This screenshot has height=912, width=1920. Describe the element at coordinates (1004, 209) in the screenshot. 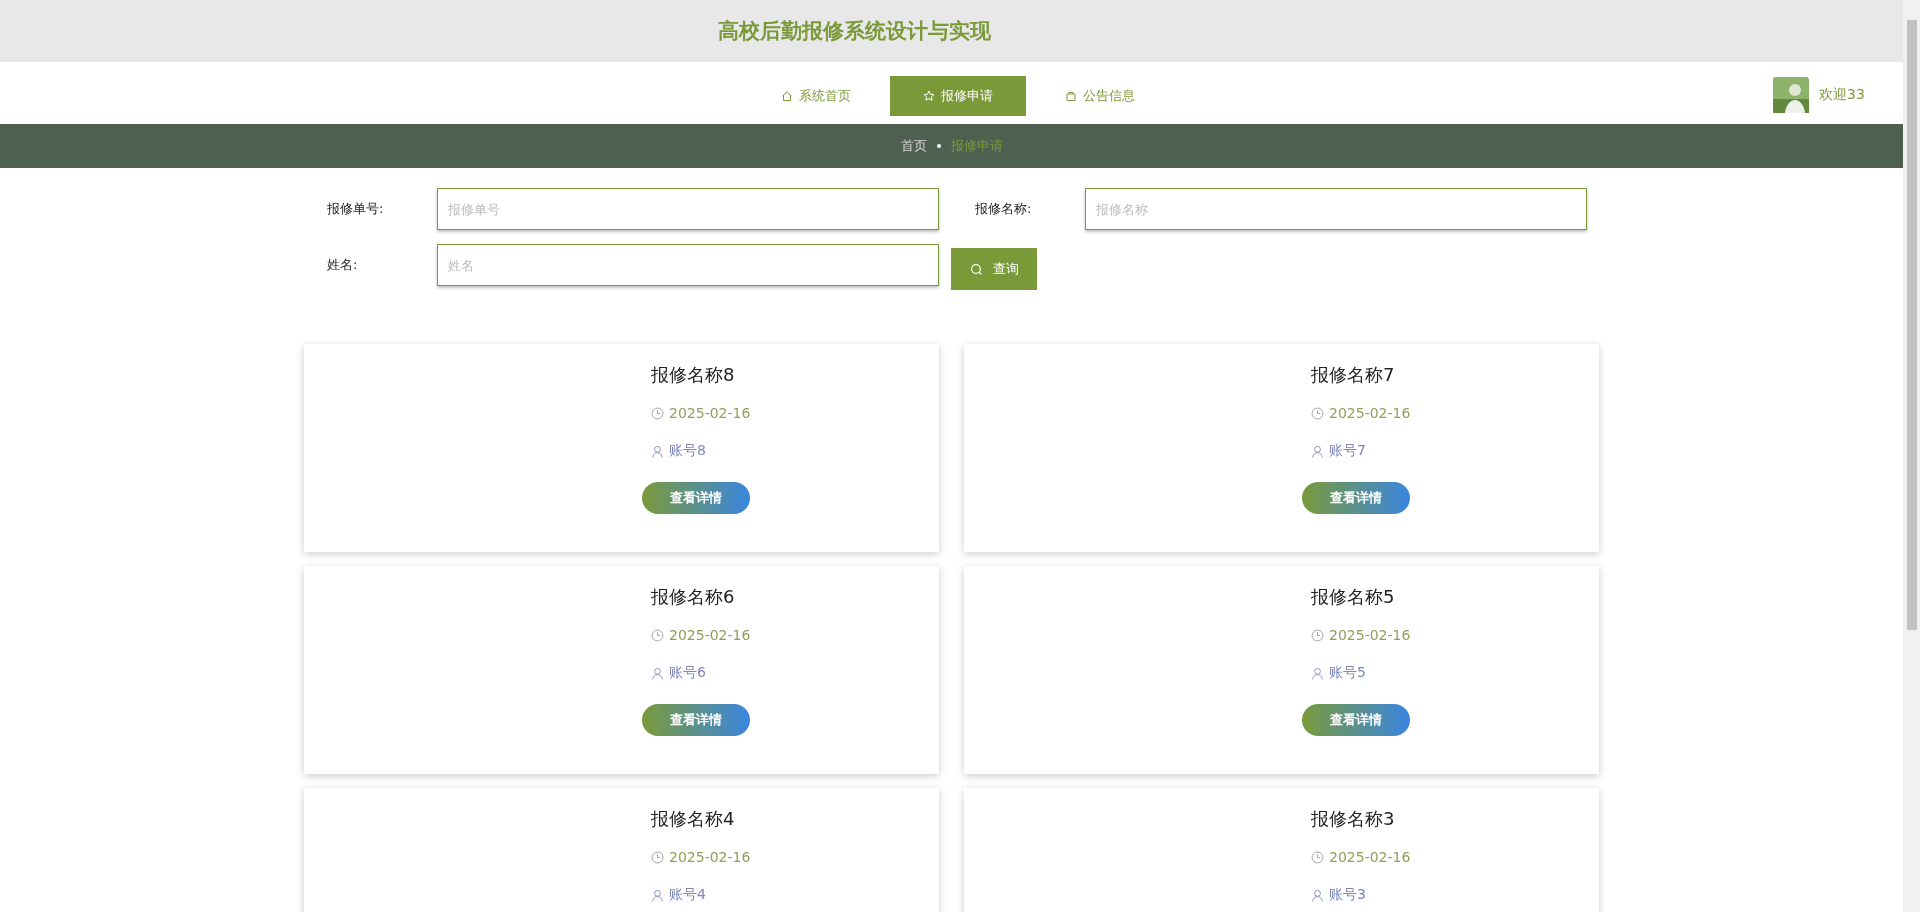

I see `field-label: 报修名称:` at that location.